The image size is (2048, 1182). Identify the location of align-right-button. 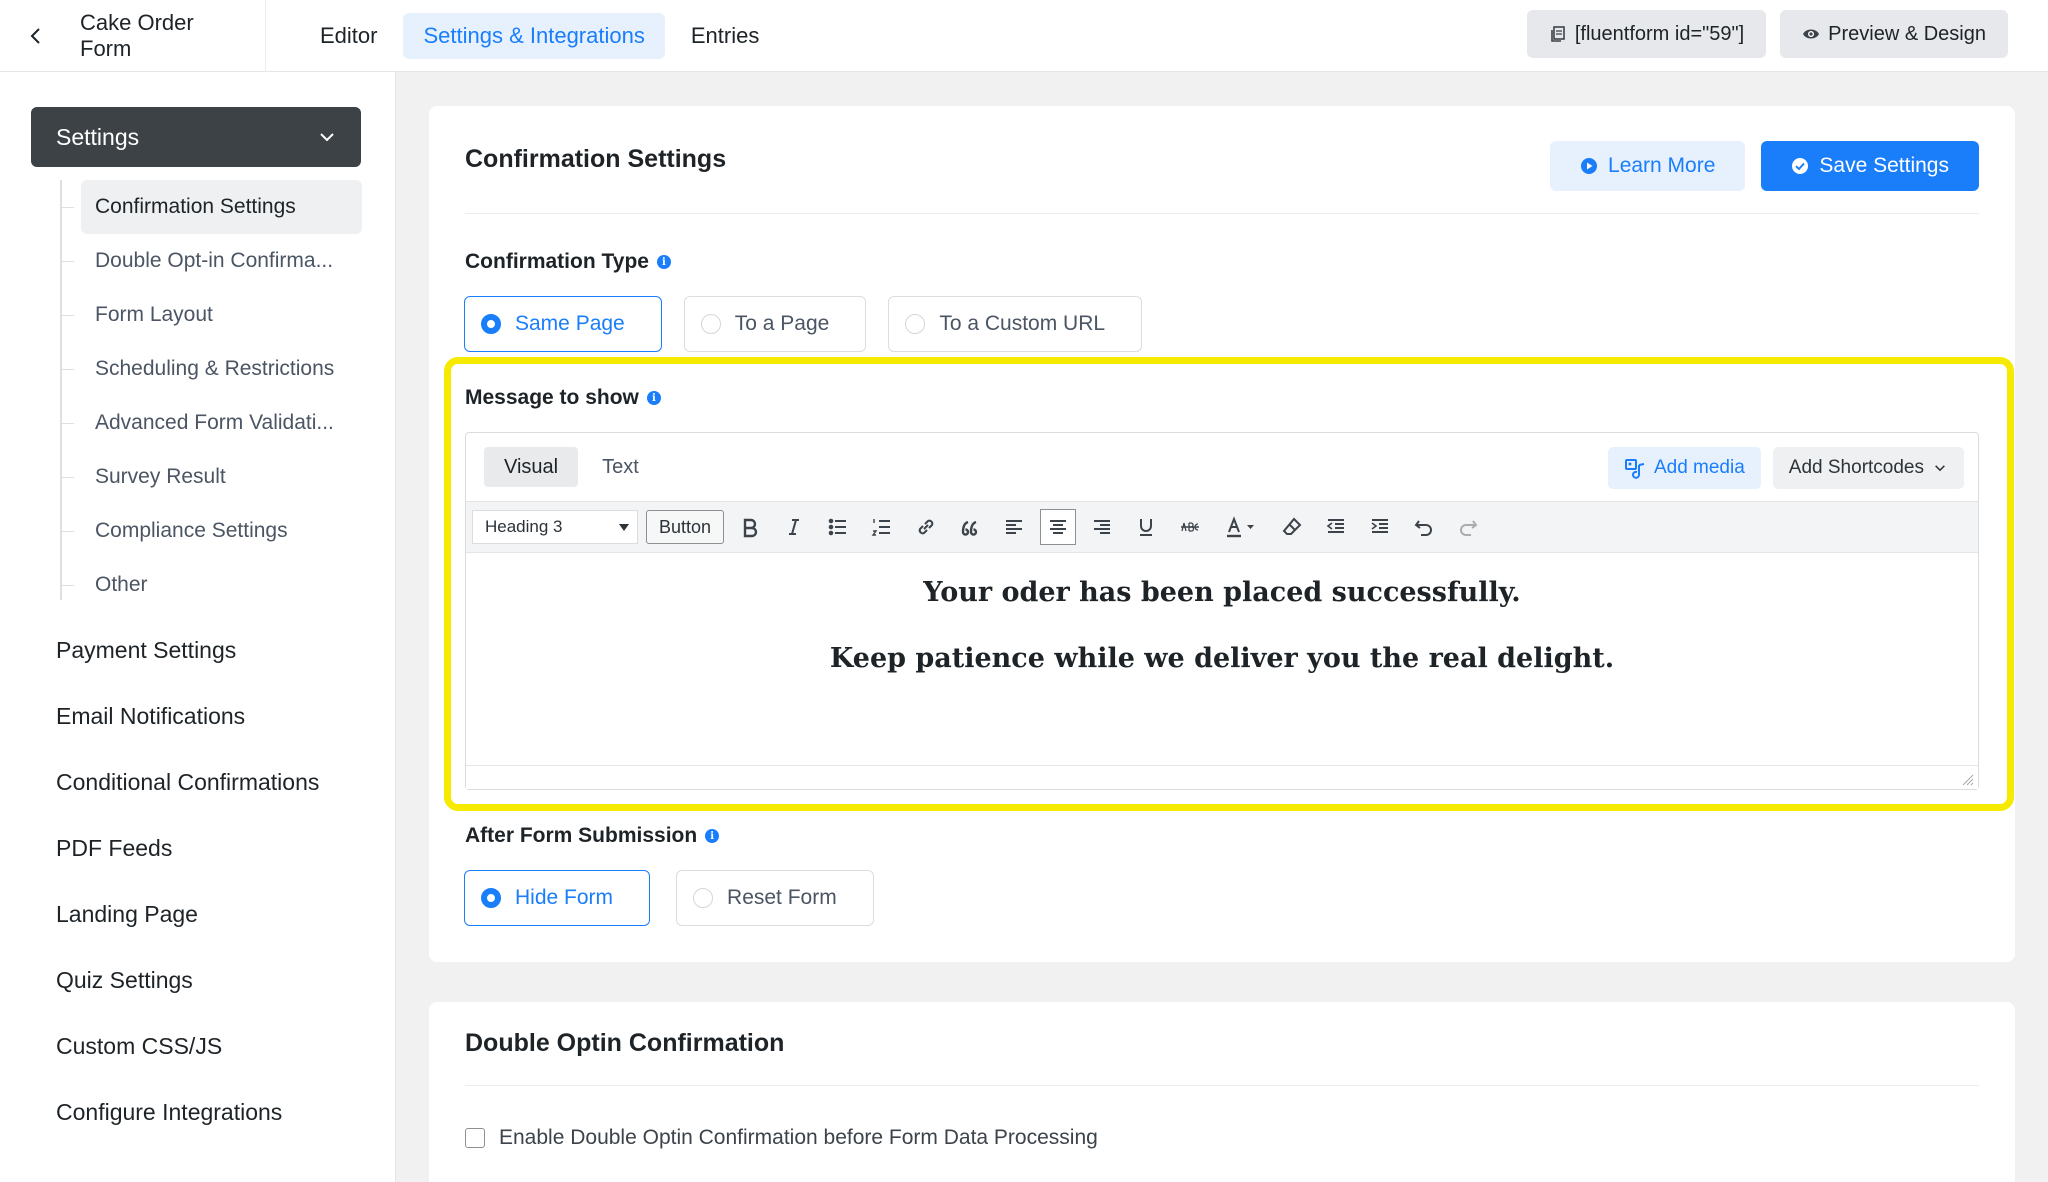
(1102, 527).